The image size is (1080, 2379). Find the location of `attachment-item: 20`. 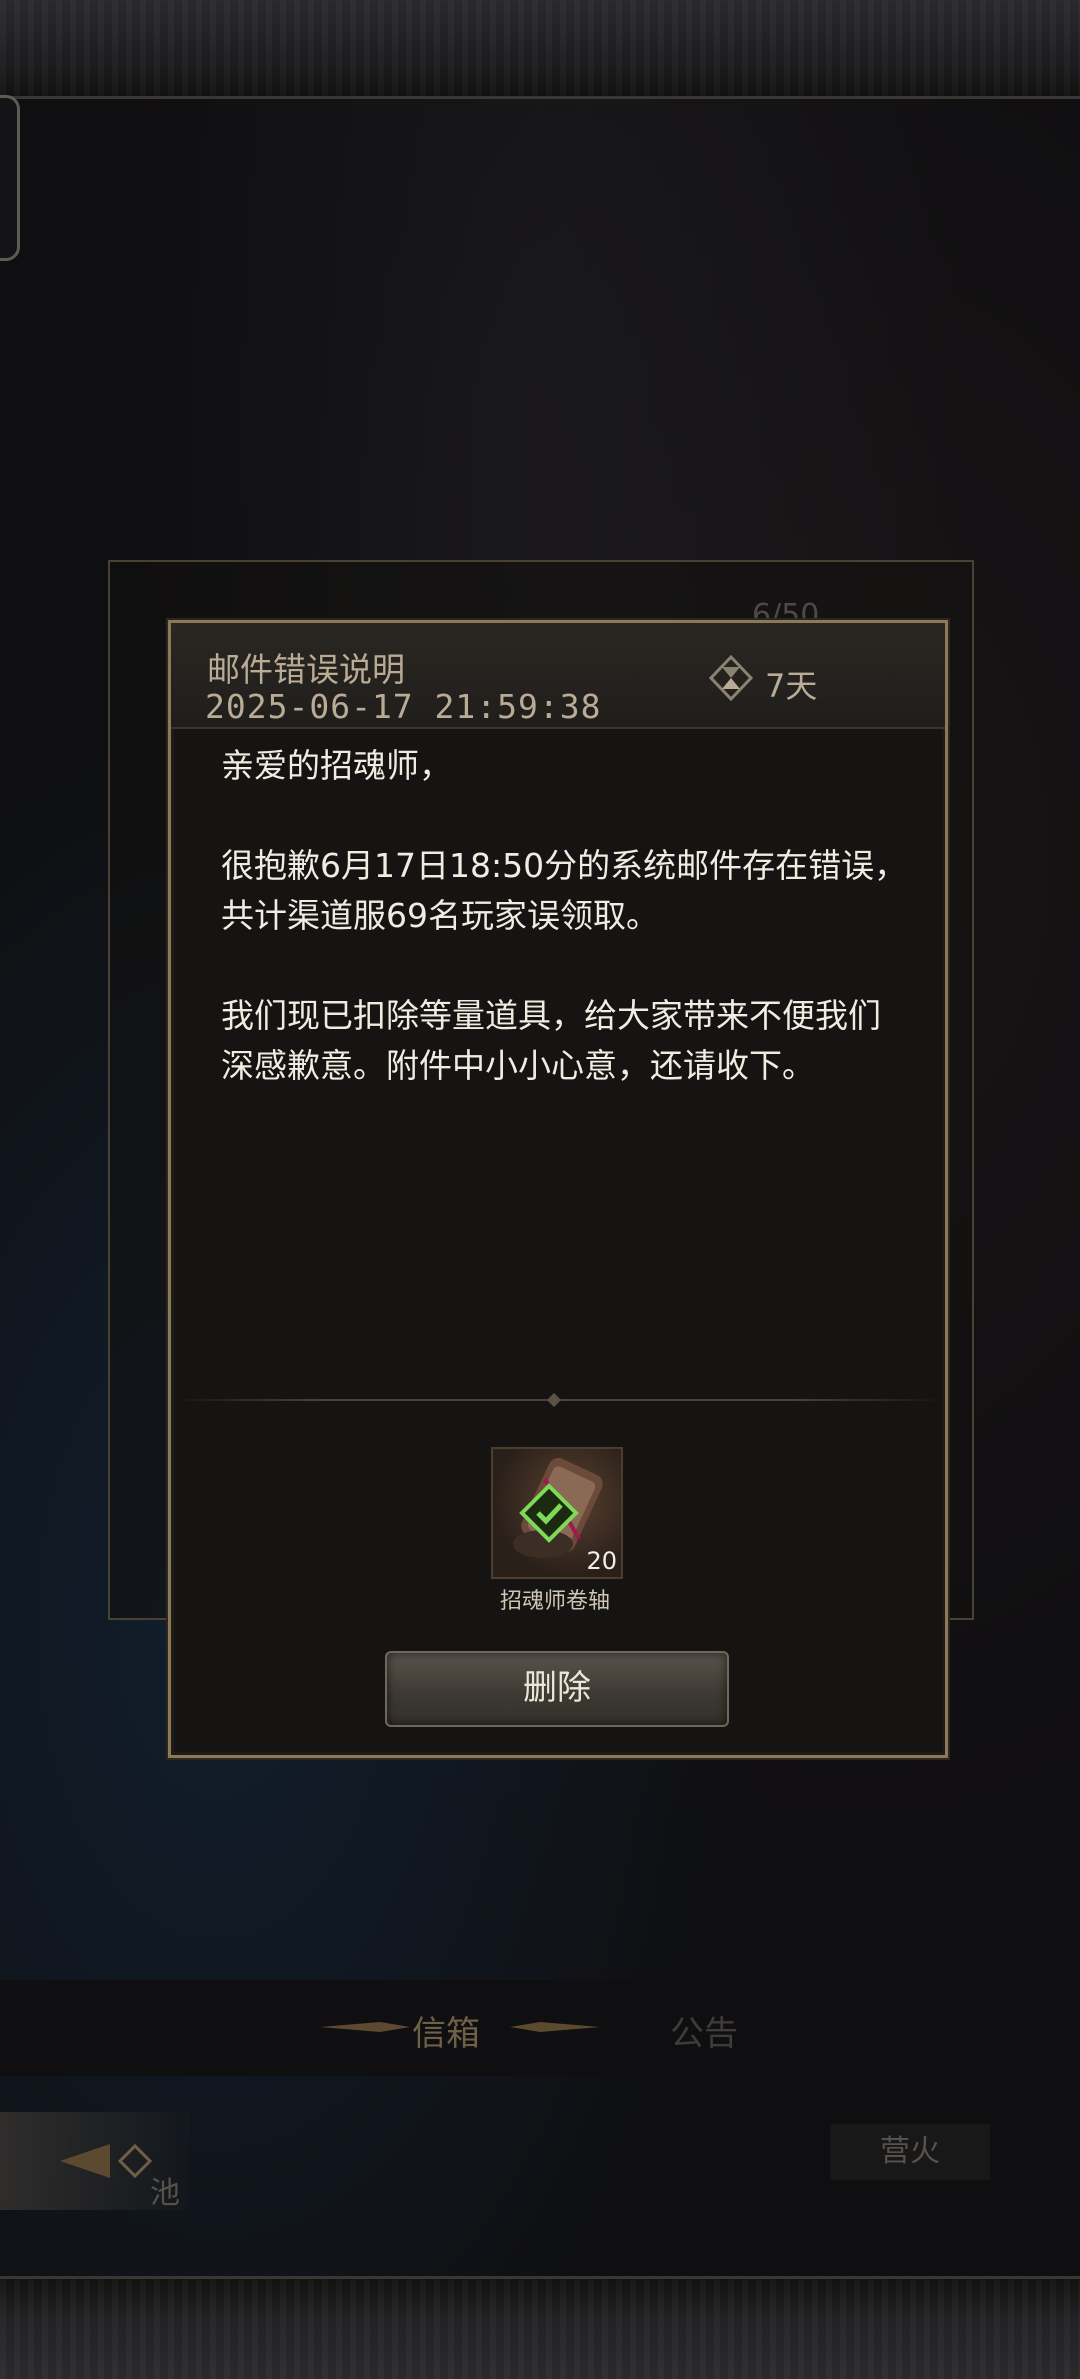

attachment-item: 20 is located at coordinates (557, 1513).